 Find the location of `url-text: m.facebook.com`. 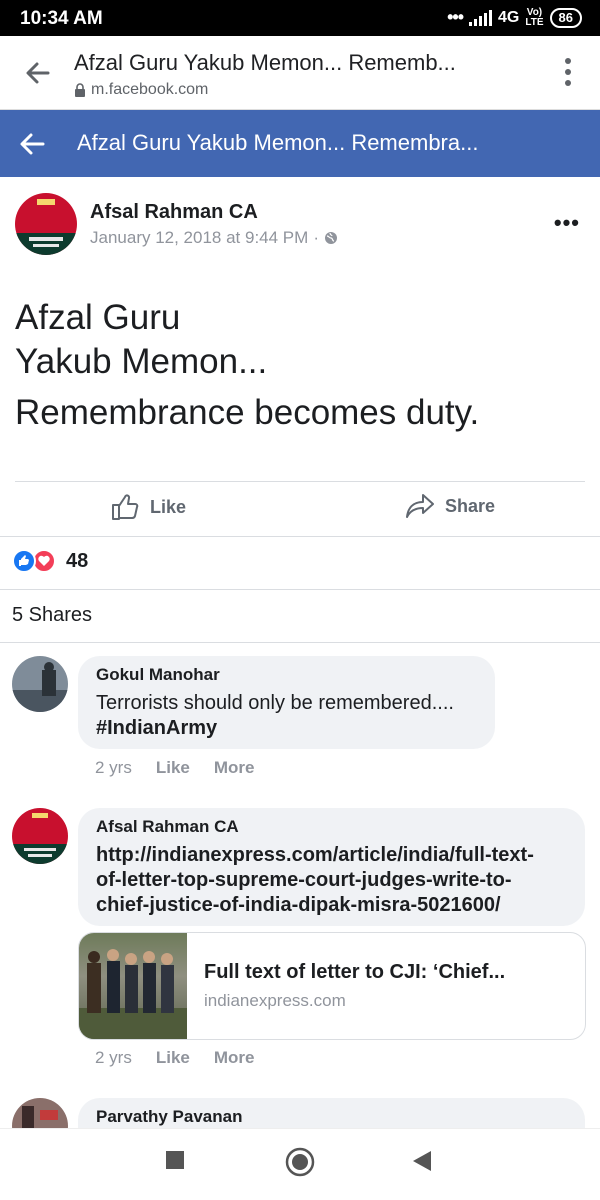

url-text: m.facebook.com is located at coordinates (150, 89).